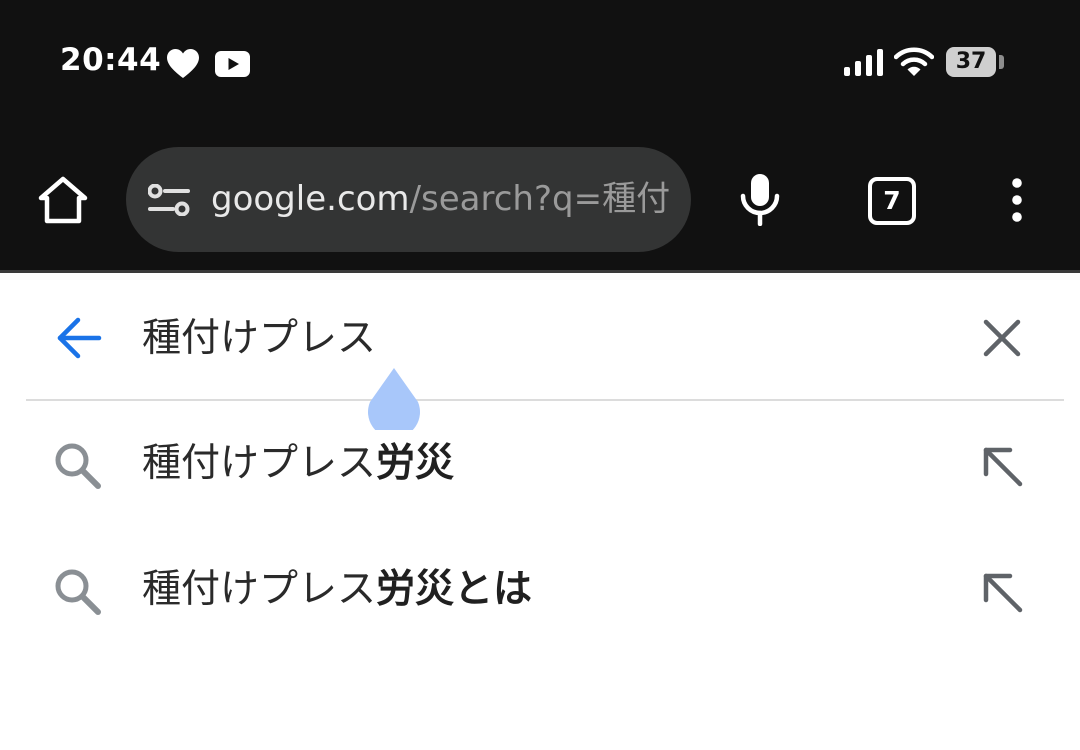 The width and height of the screenshot is (1080, 750). What do you see at coordinates (63, 200) in the screenshot?
I see `home-icon` at bounding box center [63, 200].